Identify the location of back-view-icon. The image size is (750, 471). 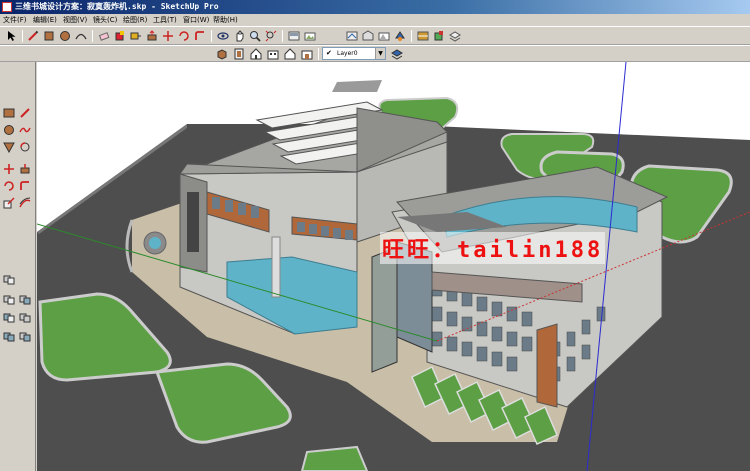
(290, 54).